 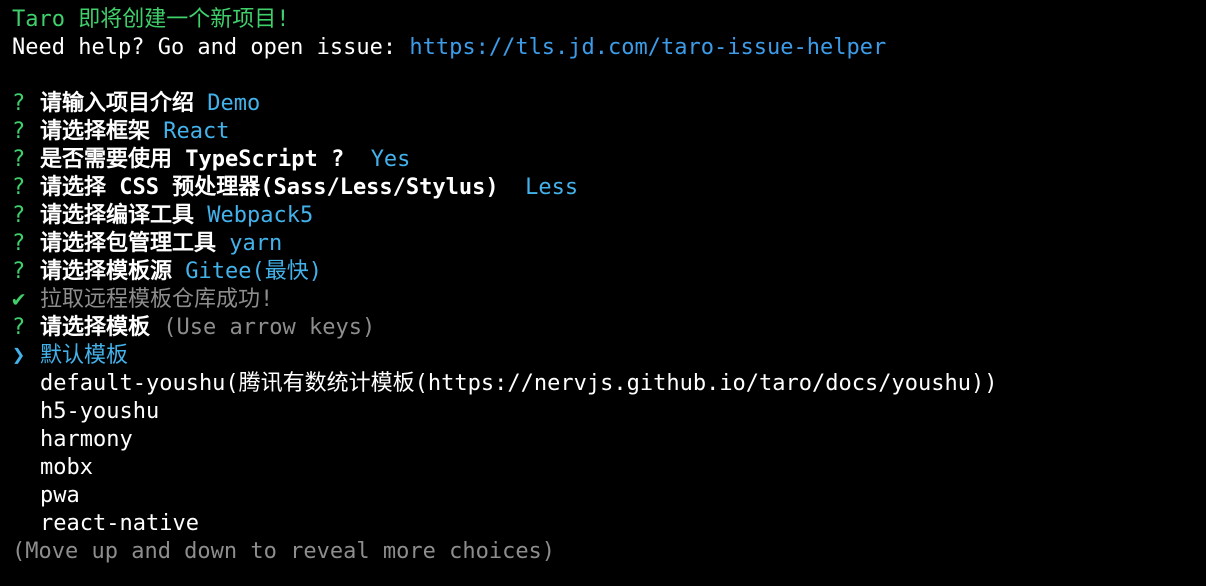 I want to click on choice-label: h5-youshu, so click(x=100, y=411).